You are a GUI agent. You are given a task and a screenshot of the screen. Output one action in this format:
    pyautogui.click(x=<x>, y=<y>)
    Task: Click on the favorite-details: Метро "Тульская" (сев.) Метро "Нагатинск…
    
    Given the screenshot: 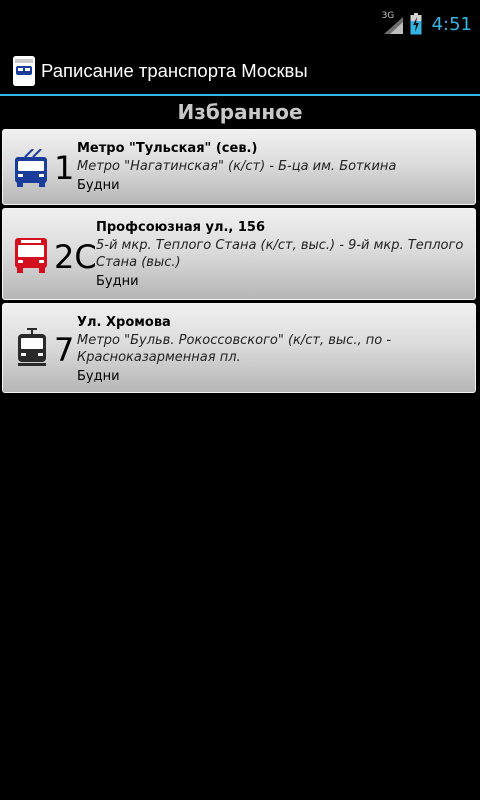 What is the action you would take?
    pyautogui.click(x=272, y=168)
    